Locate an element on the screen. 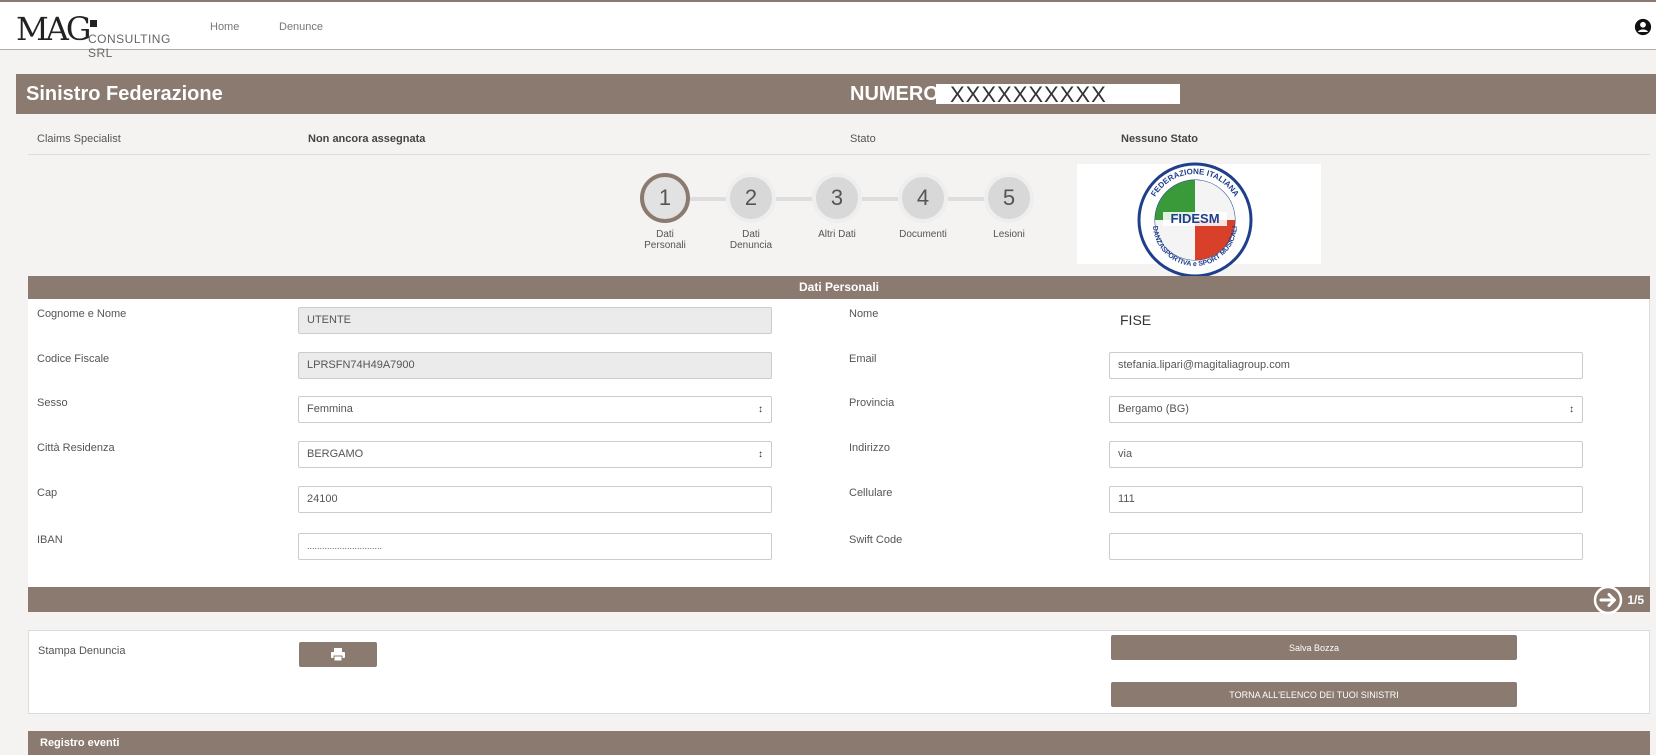 This screenshot has width=1656, height=755. nav-home-link: Home is located at coordinates (224, 27).